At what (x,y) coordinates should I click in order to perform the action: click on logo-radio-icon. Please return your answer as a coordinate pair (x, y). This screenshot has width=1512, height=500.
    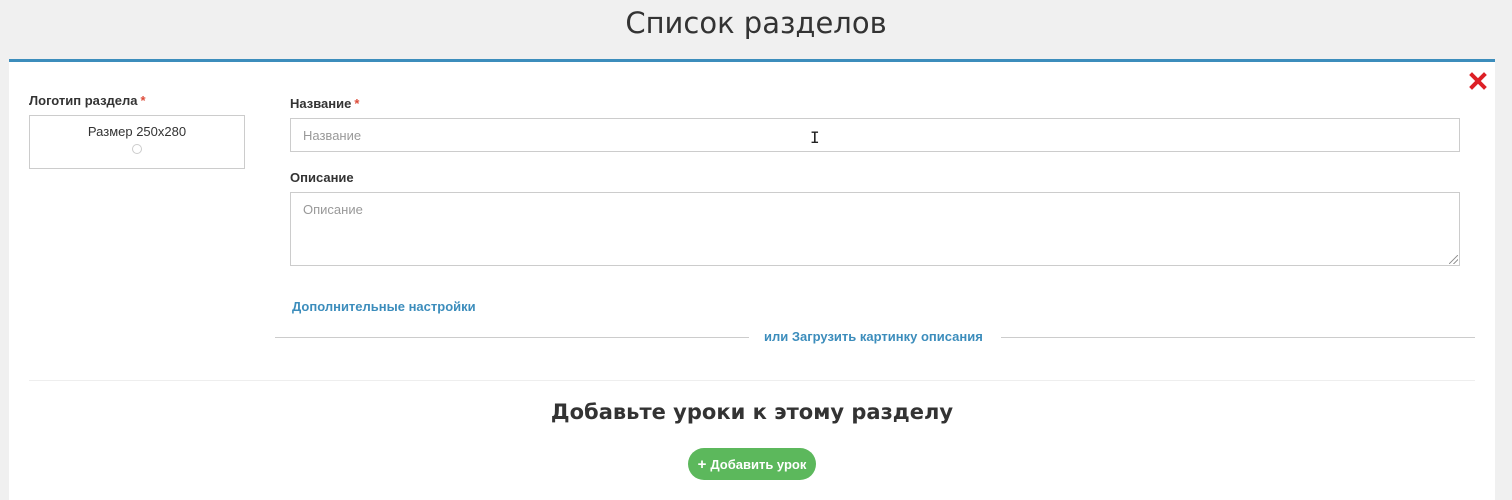
    Looking at the image, I should click on (137, 149).